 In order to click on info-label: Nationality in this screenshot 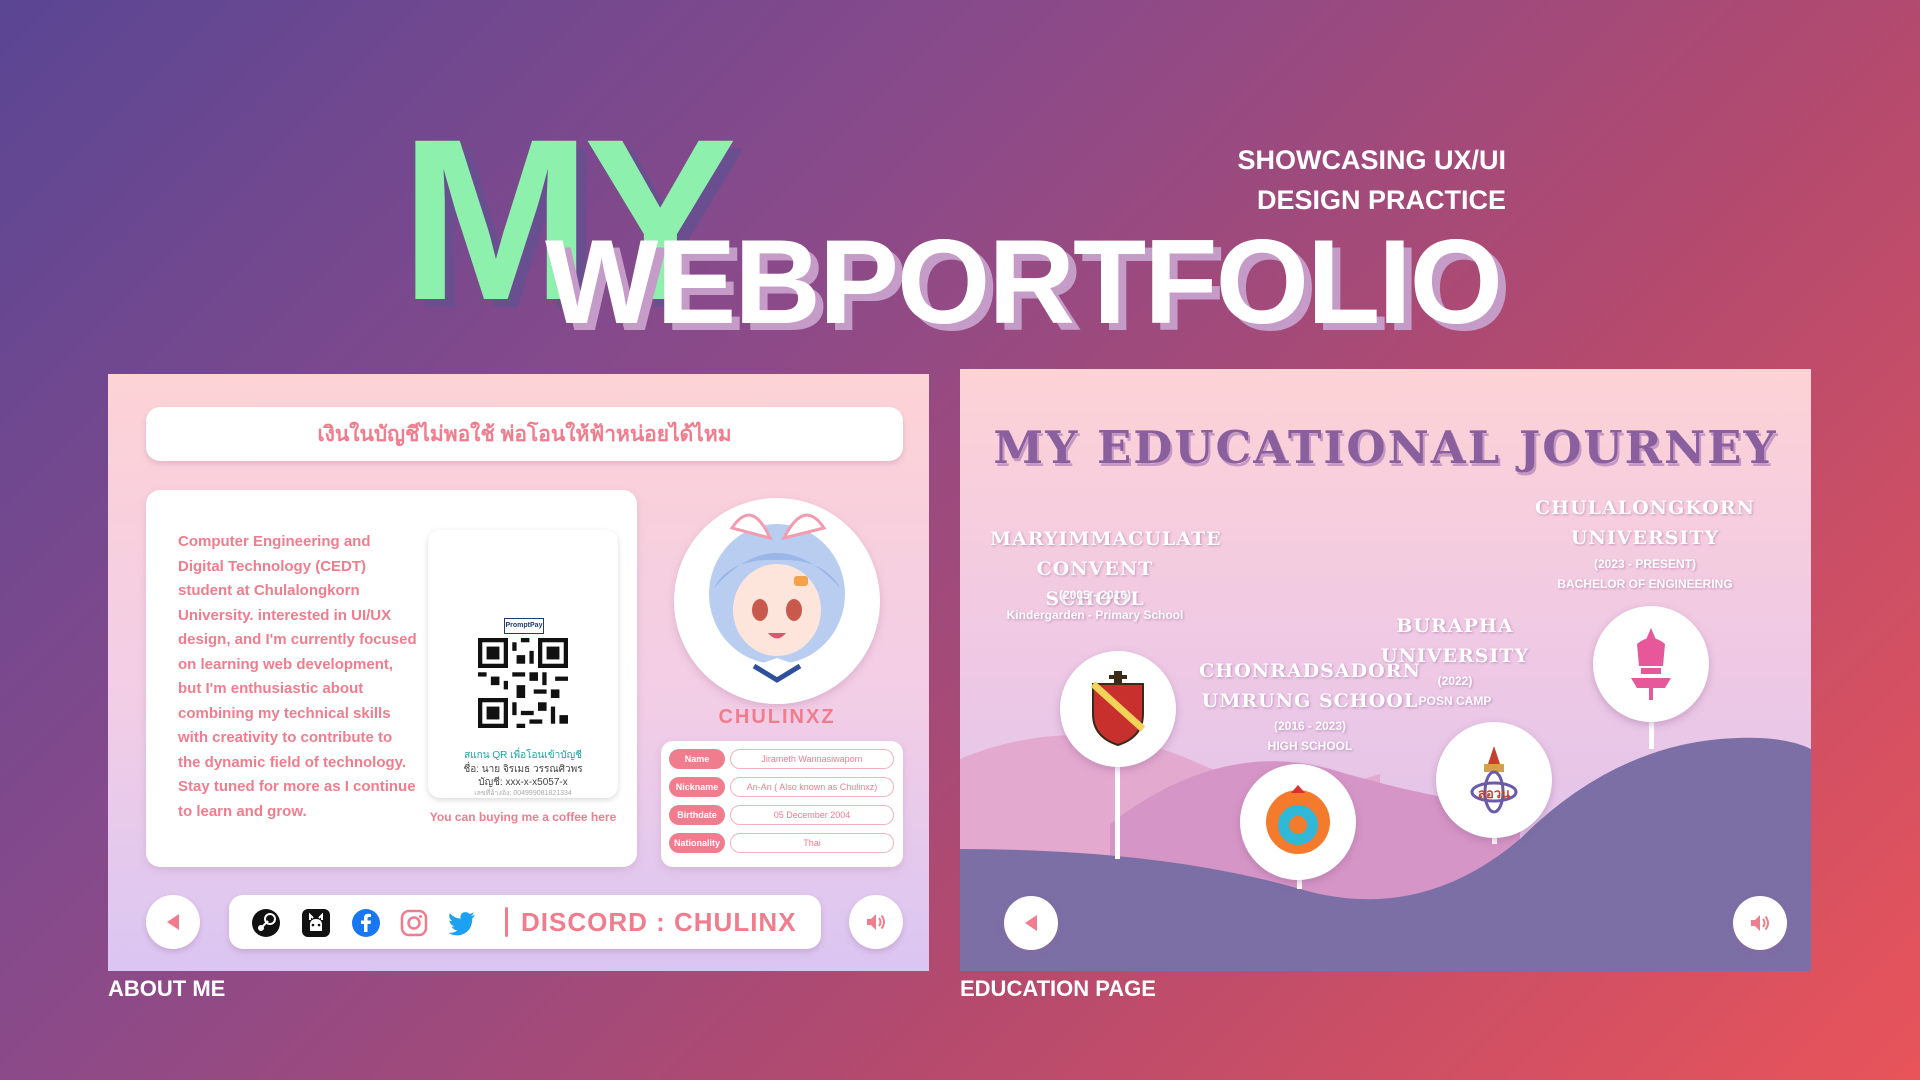, I will do `click(697, 843)`.